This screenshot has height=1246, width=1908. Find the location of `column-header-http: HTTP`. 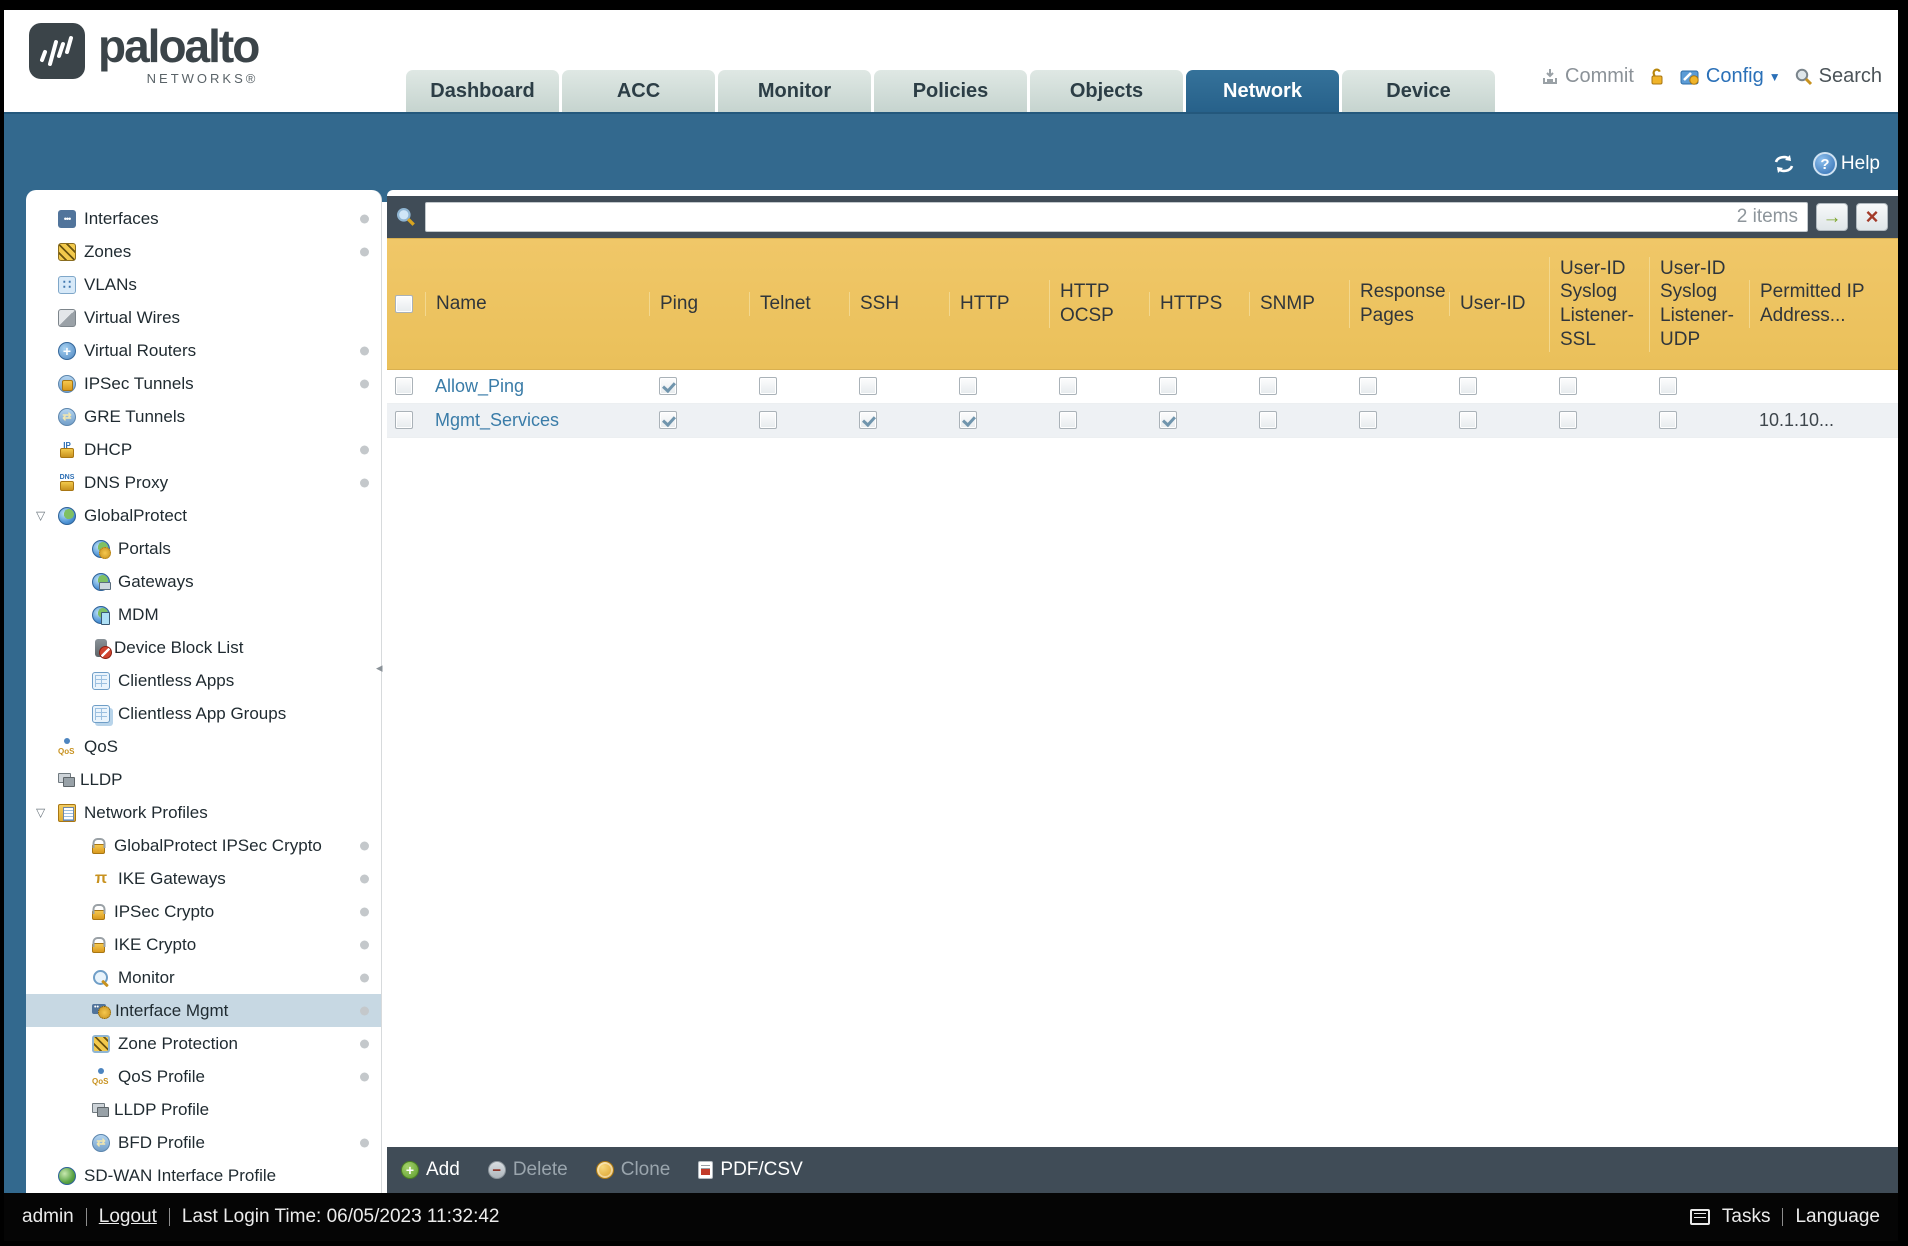

column-header-http: HTTP is located at coordinates (999, 304).